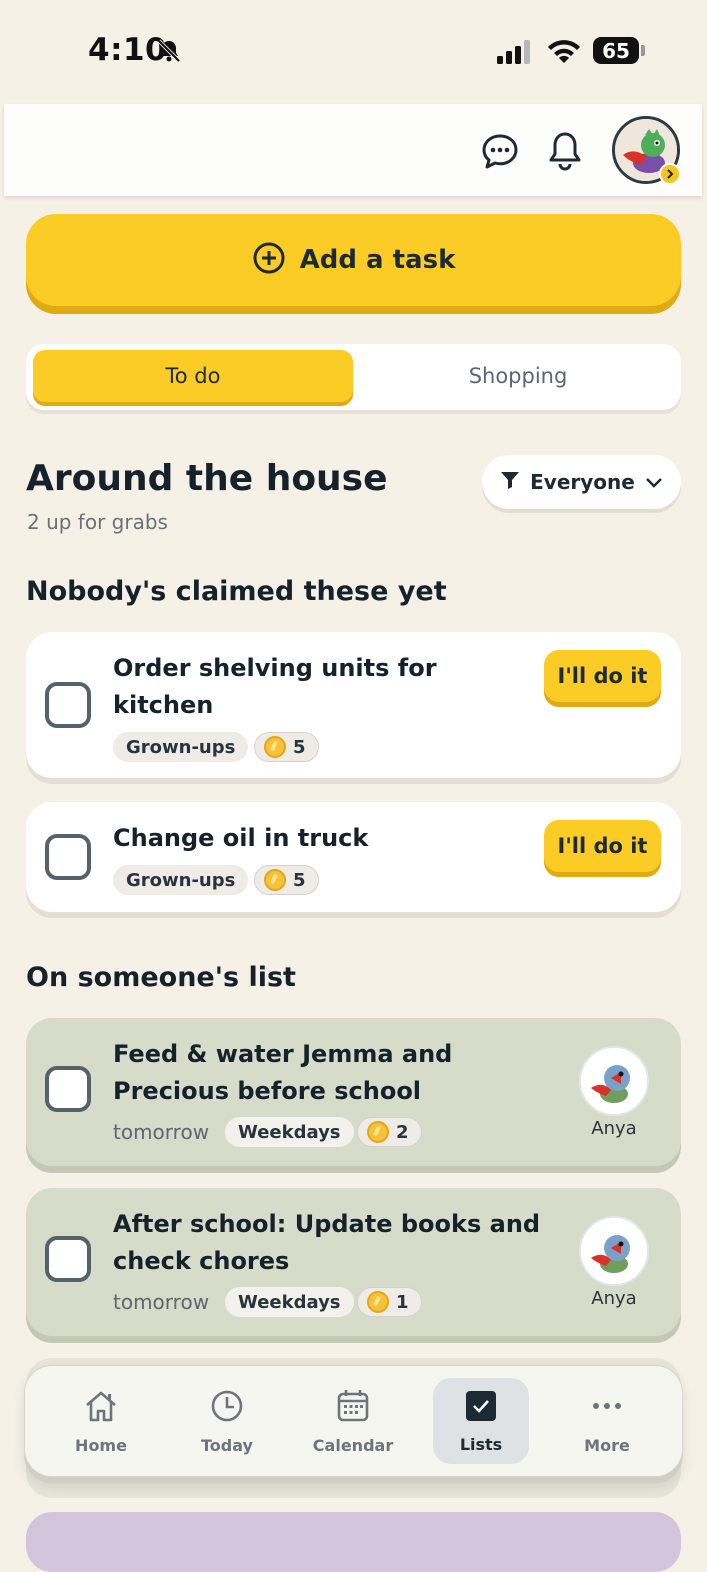 This screenshot has width=707, height=1572. What do you see at coordinates (607, 1408) in the screenshot?
I see `ellipsis-icon` at bounding box center [607, 1408].